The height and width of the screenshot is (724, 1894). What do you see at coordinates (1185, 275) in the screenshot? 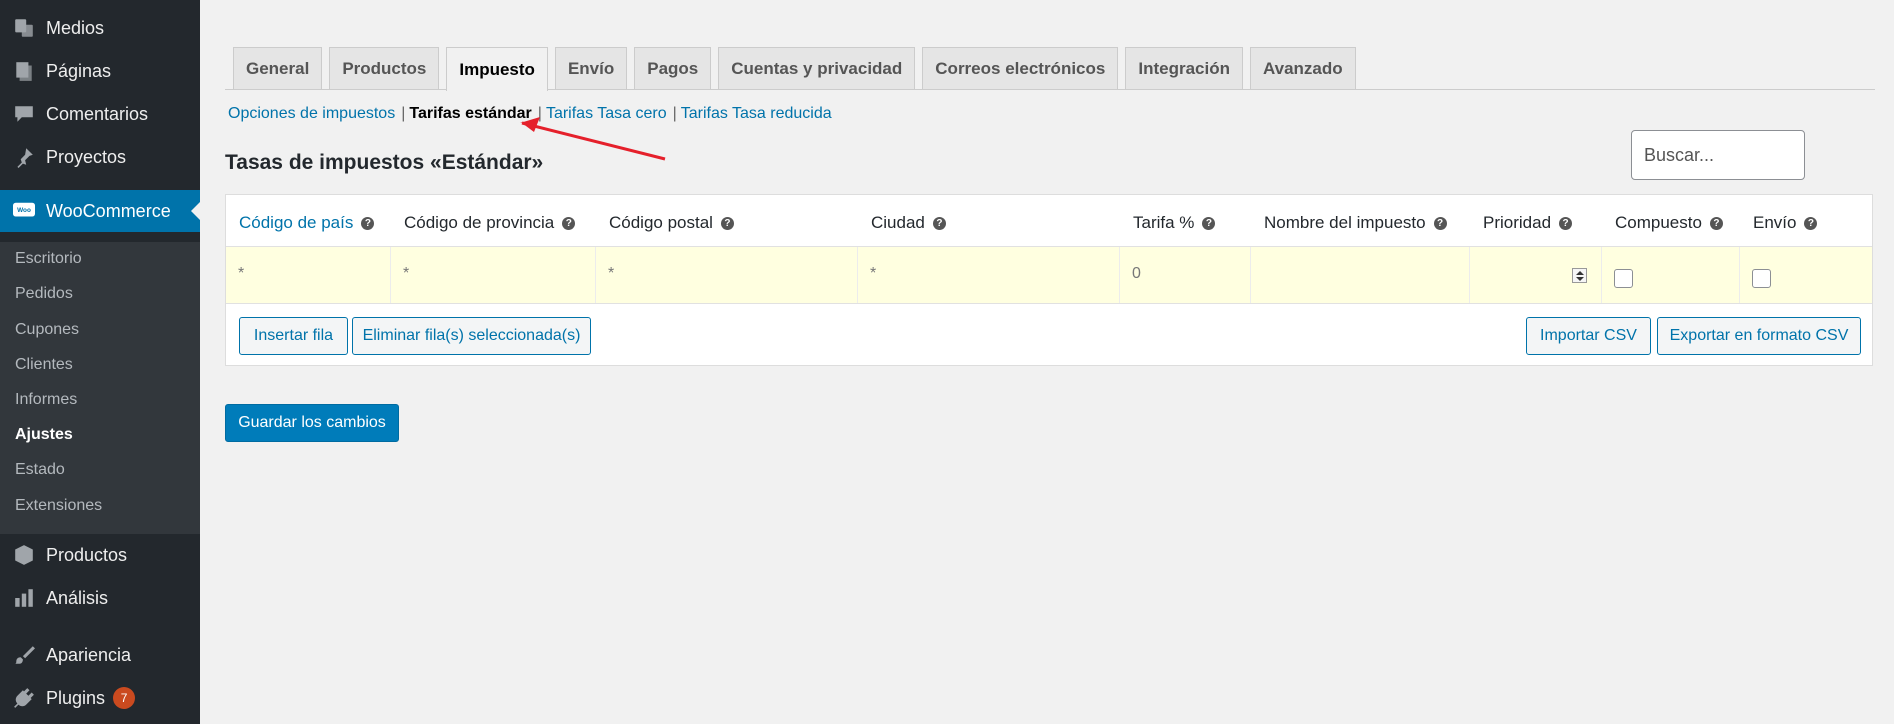
I see `cell-rate: 0` at bounding box center [1185, 275].